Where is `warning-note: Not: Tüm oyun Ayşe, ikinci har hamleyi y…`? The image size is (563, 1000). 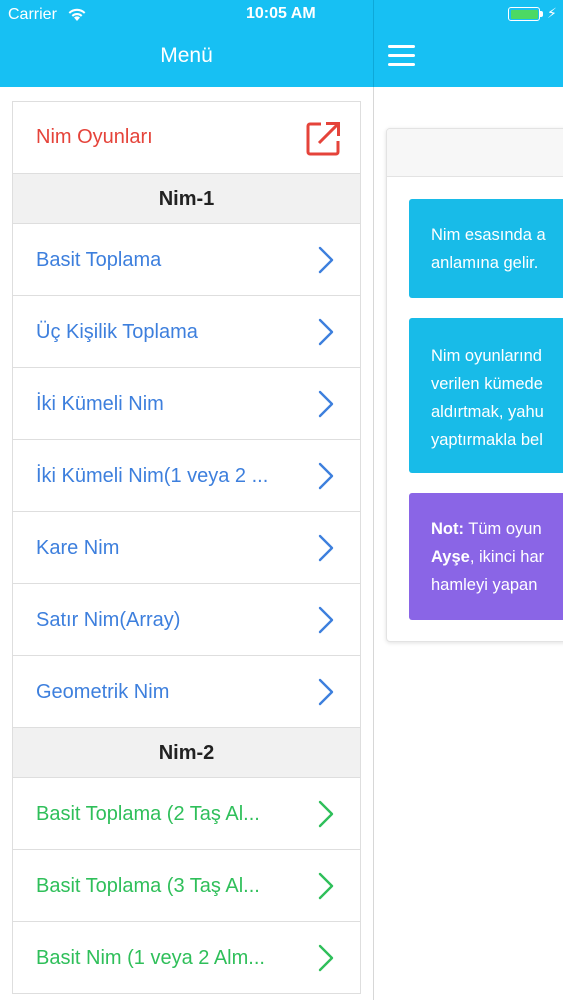
warning-note: Not: Tüm oyun Ayşe, ikinci har hamleyi y… is located at coordinates (486, 556).